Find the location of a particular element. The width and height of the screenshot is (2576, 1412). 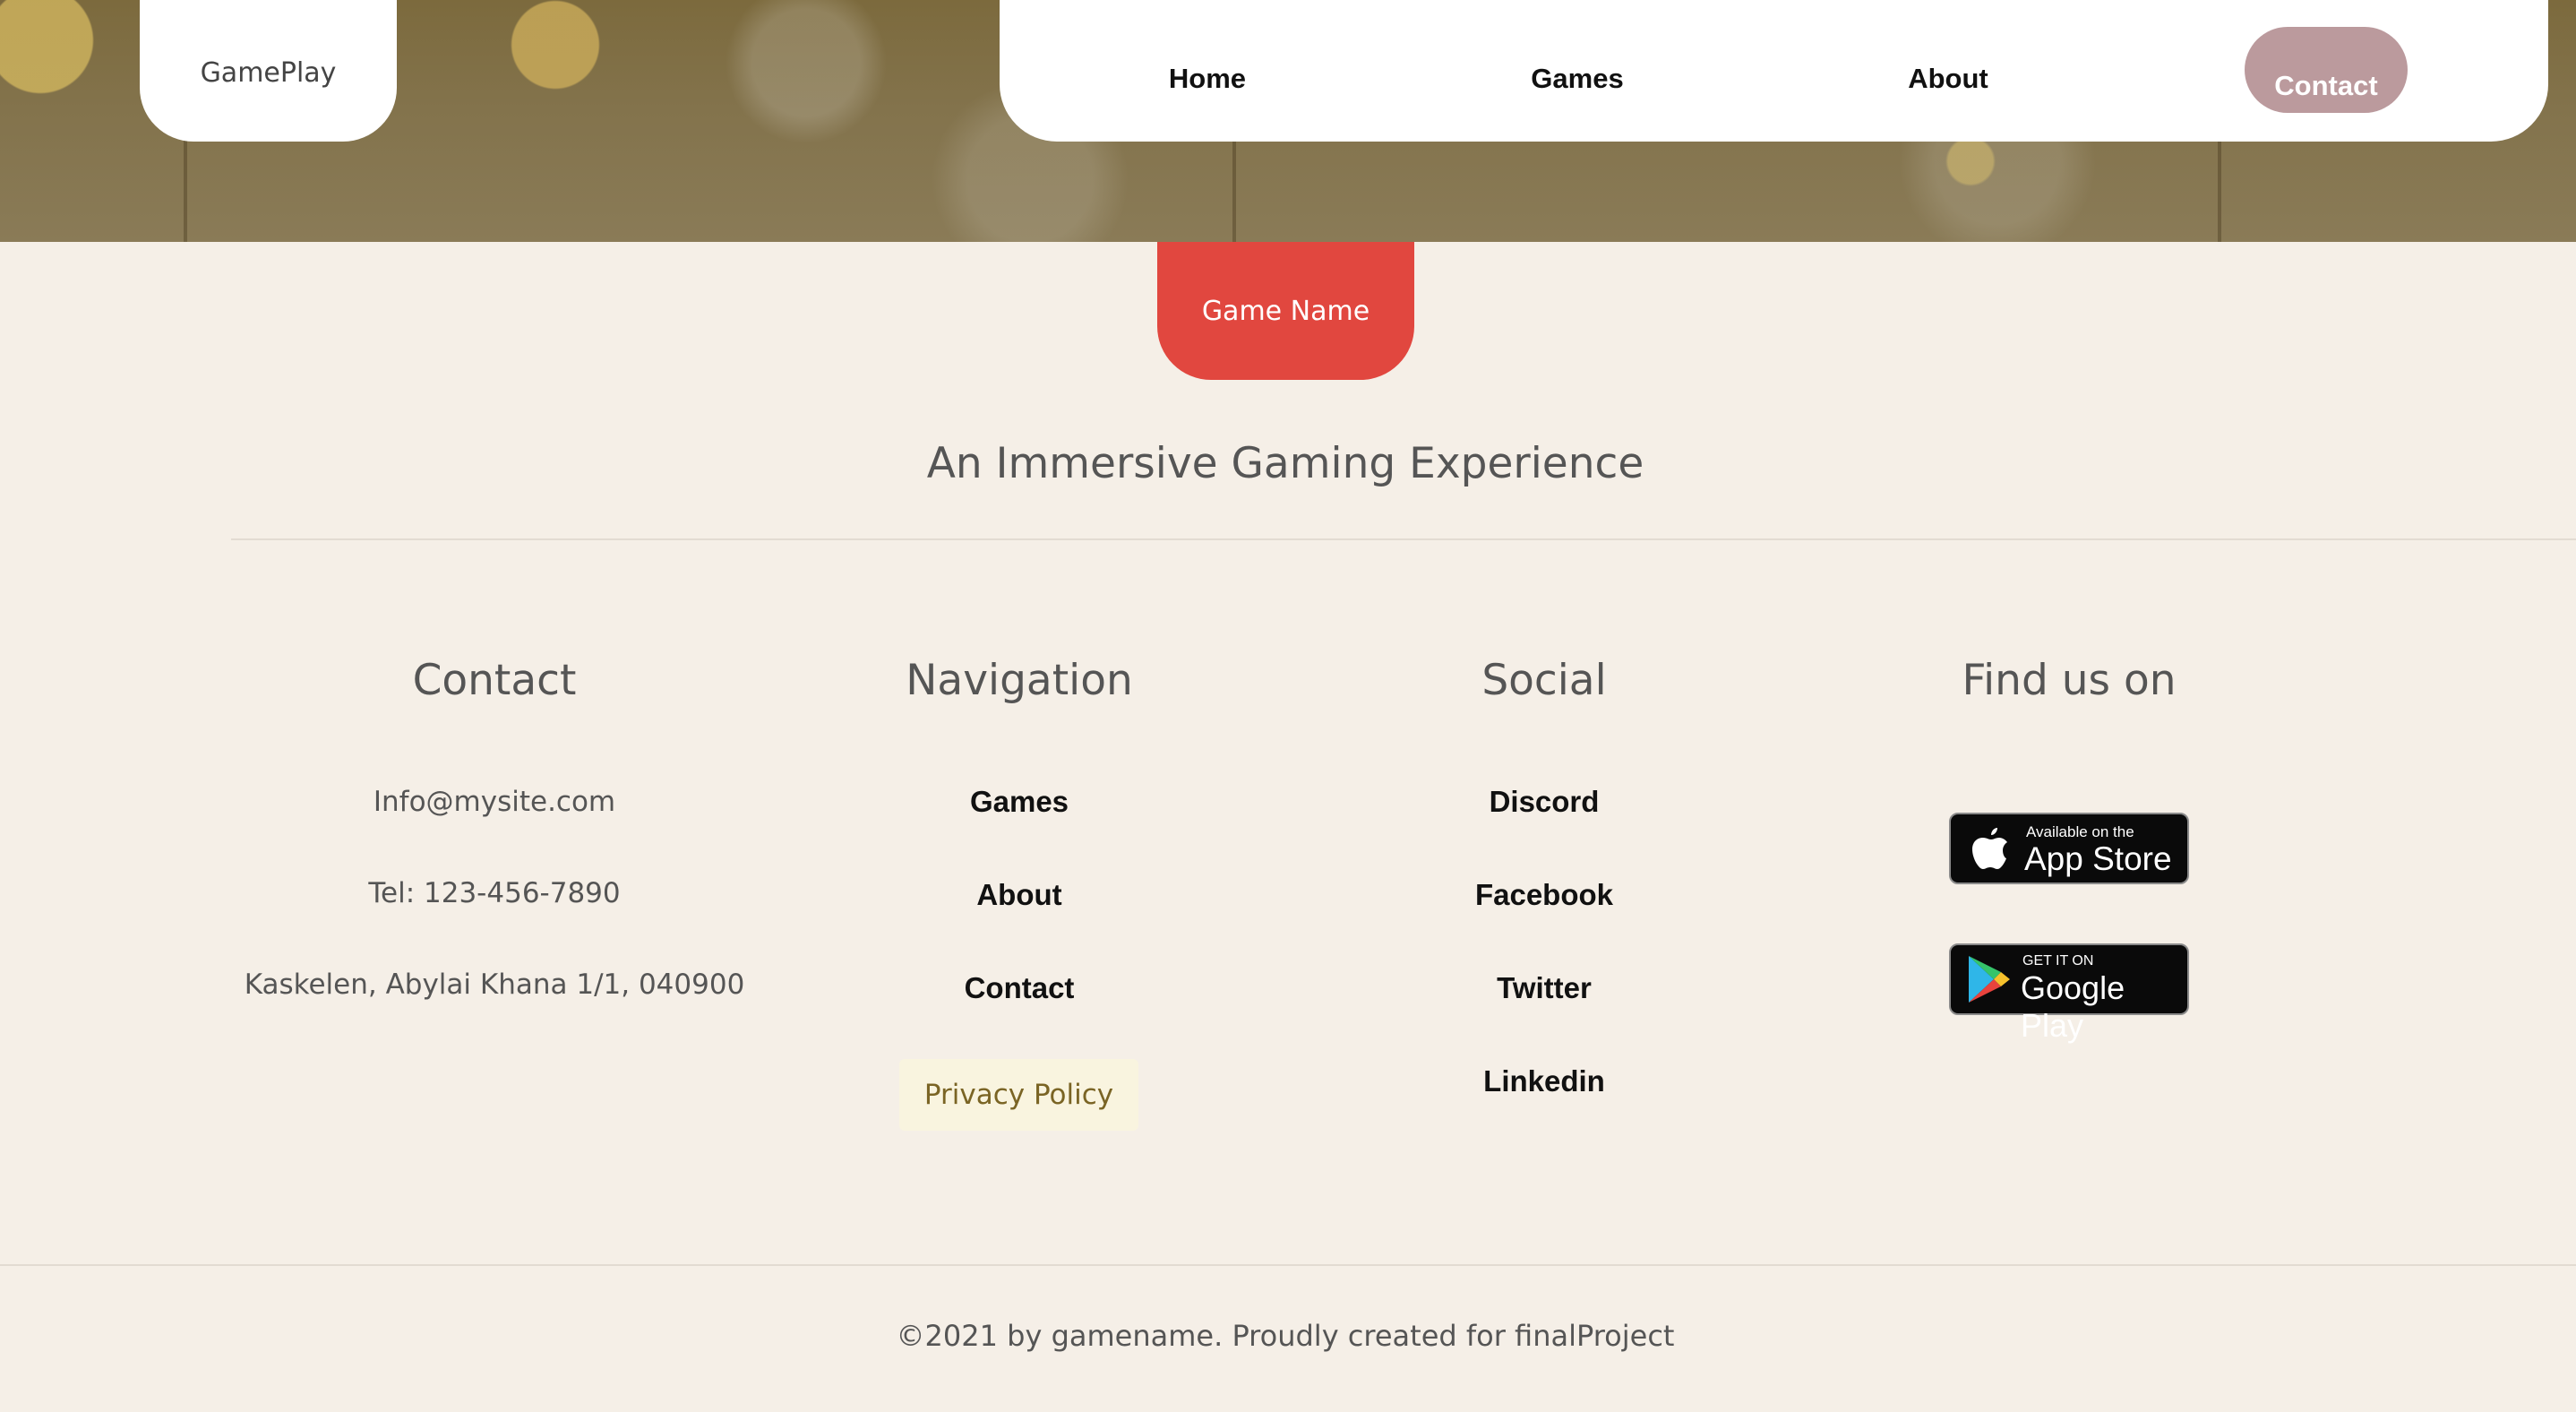

google-play-big-text: Google Play is located at coordinates (2073, 1006).